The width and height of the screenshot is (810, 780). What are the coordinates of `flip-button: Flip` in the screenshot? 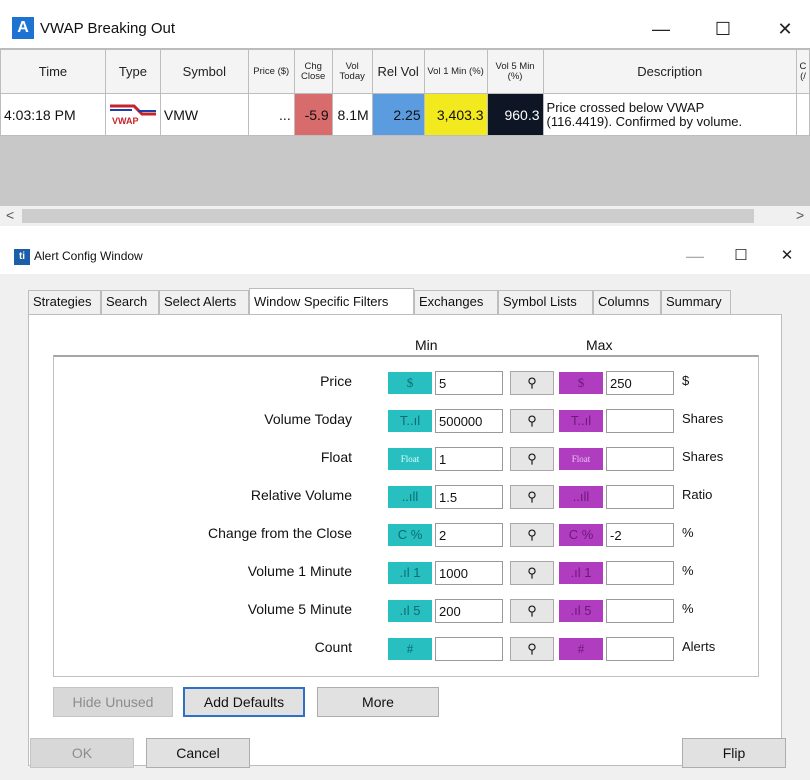 It's located at (734, 753).